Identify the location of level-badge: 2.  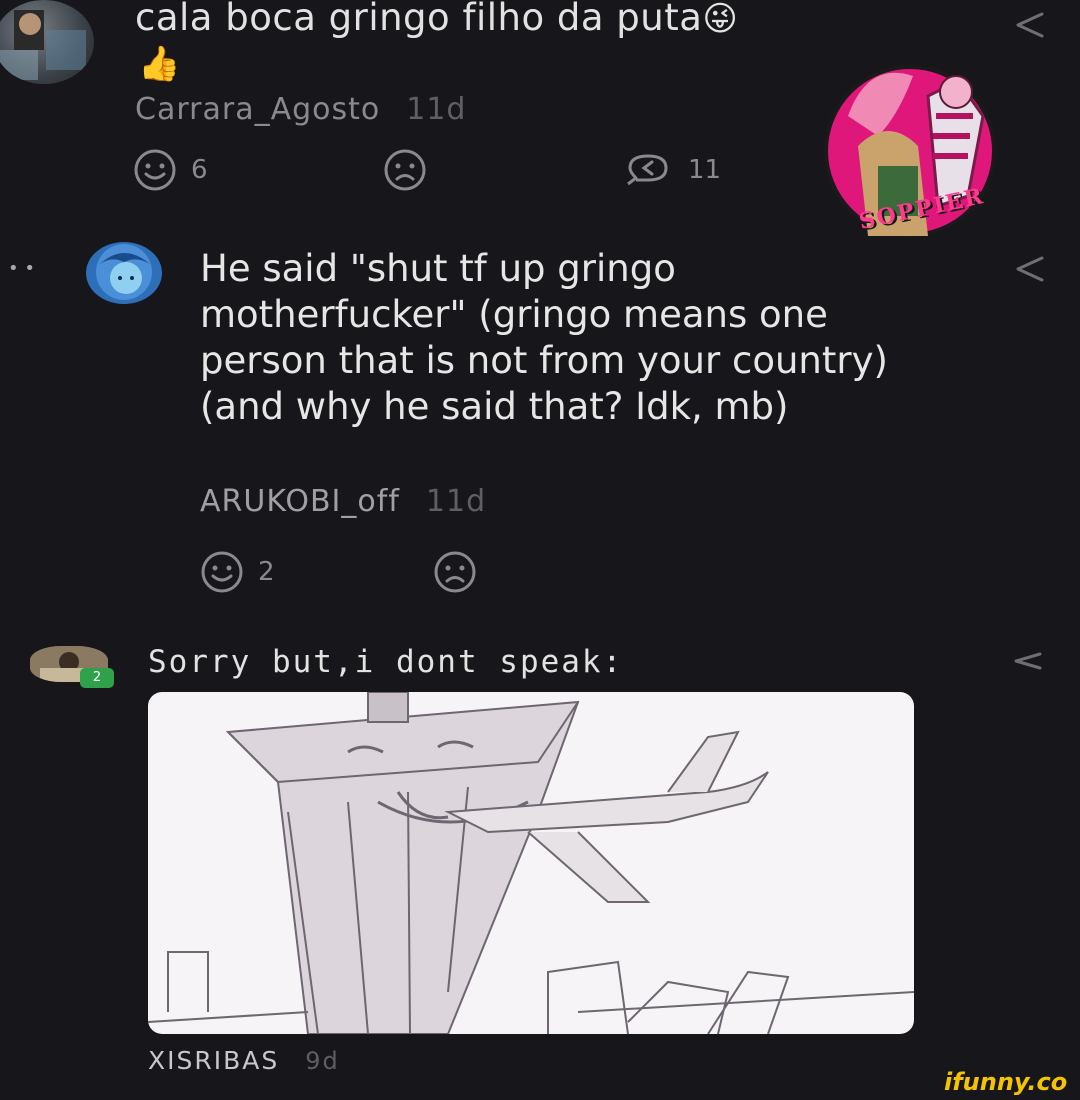
(97, 678).